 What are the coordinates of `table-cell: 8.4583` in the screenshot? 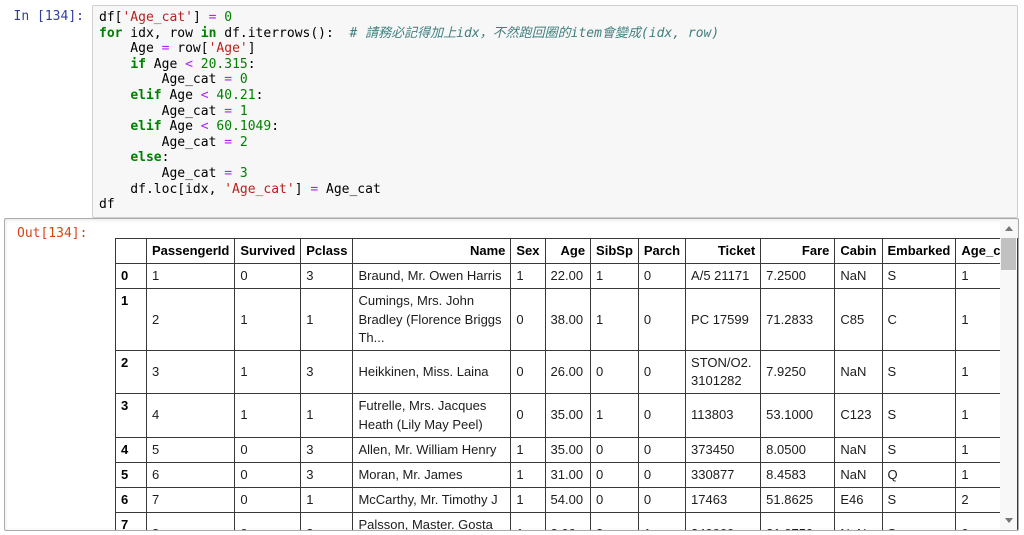 It's located at (798, 475).